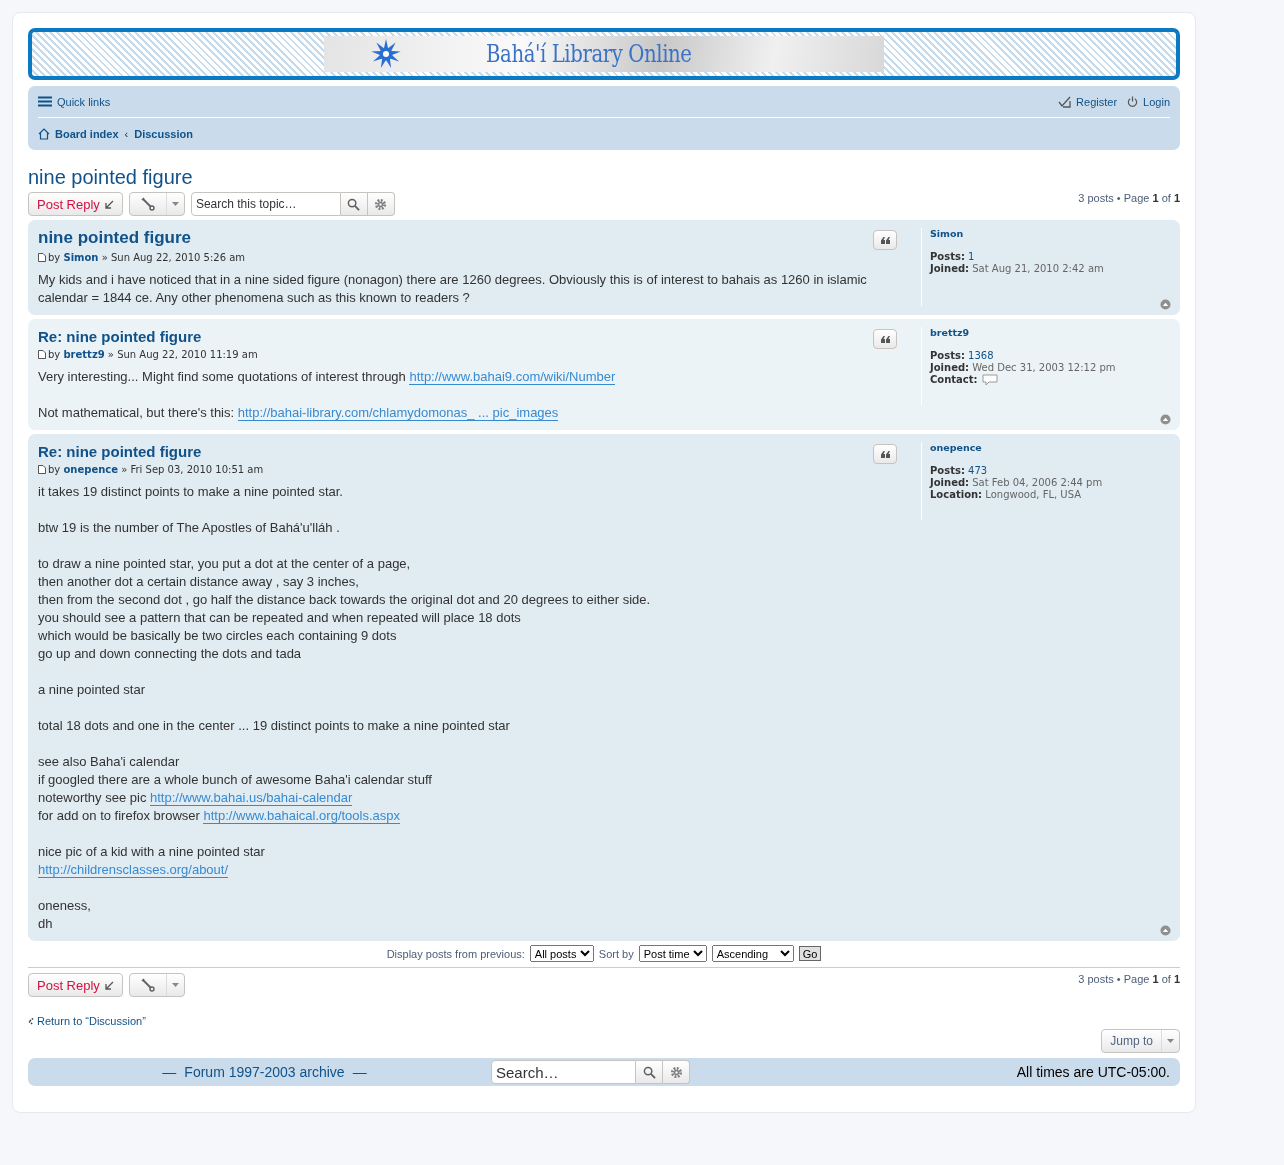  What do you see at coordinates (604, 177) in the screenshot?
I see `topic-title: nine pointed figure` at bounding box center [604, 177].